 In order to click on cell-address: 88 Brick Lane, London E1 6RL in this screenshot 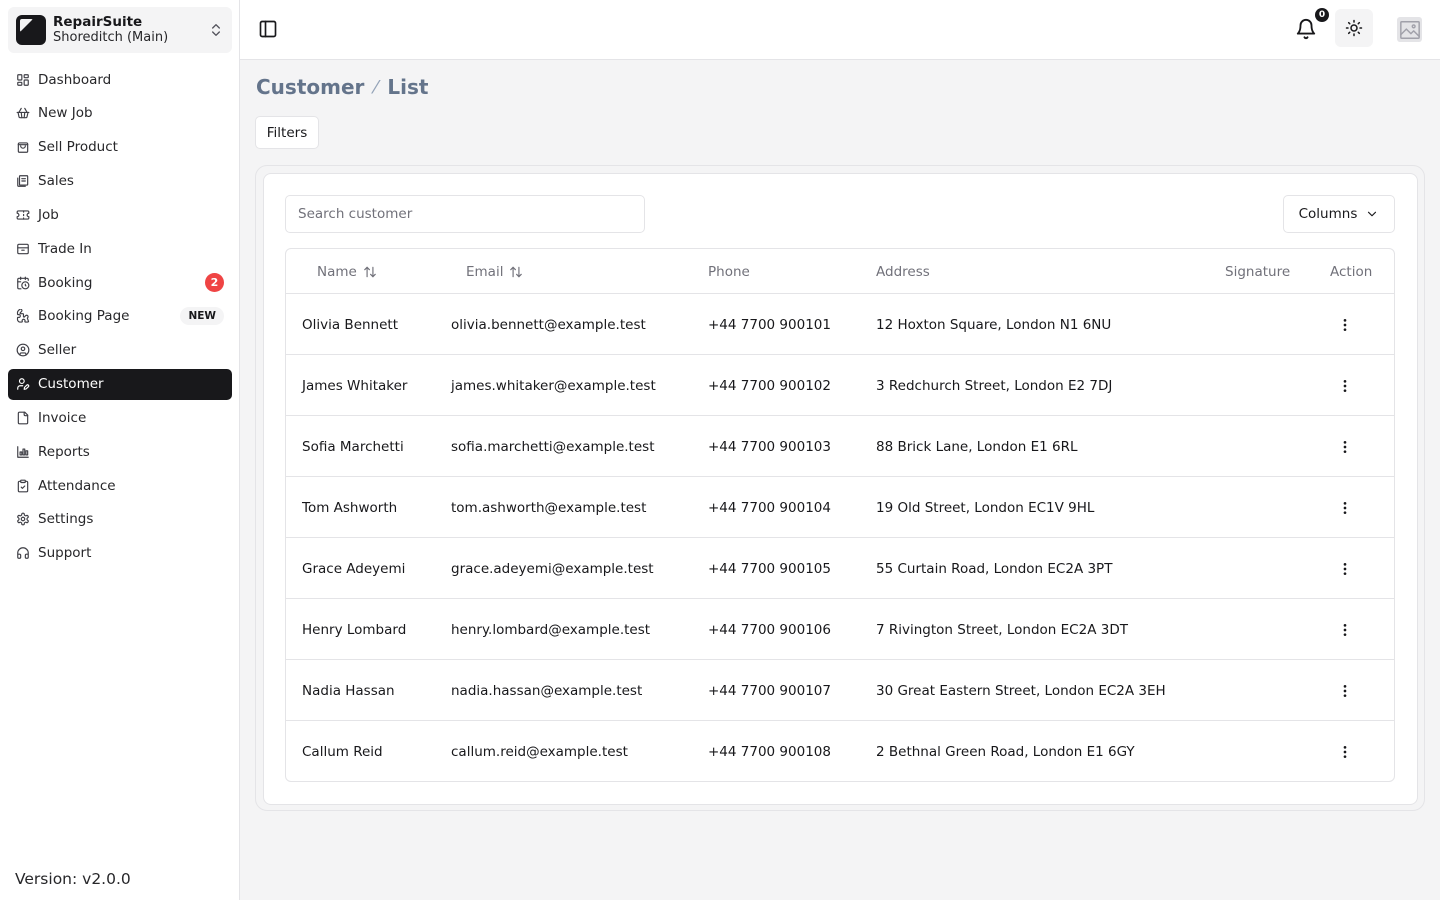, I will do `click(977, 446)`.